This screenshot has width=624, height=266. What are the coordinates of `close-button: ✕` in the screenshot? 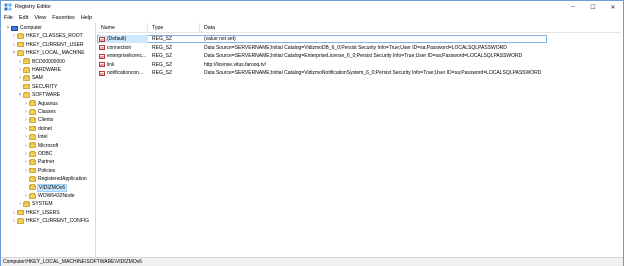 It's located at (613, 7).